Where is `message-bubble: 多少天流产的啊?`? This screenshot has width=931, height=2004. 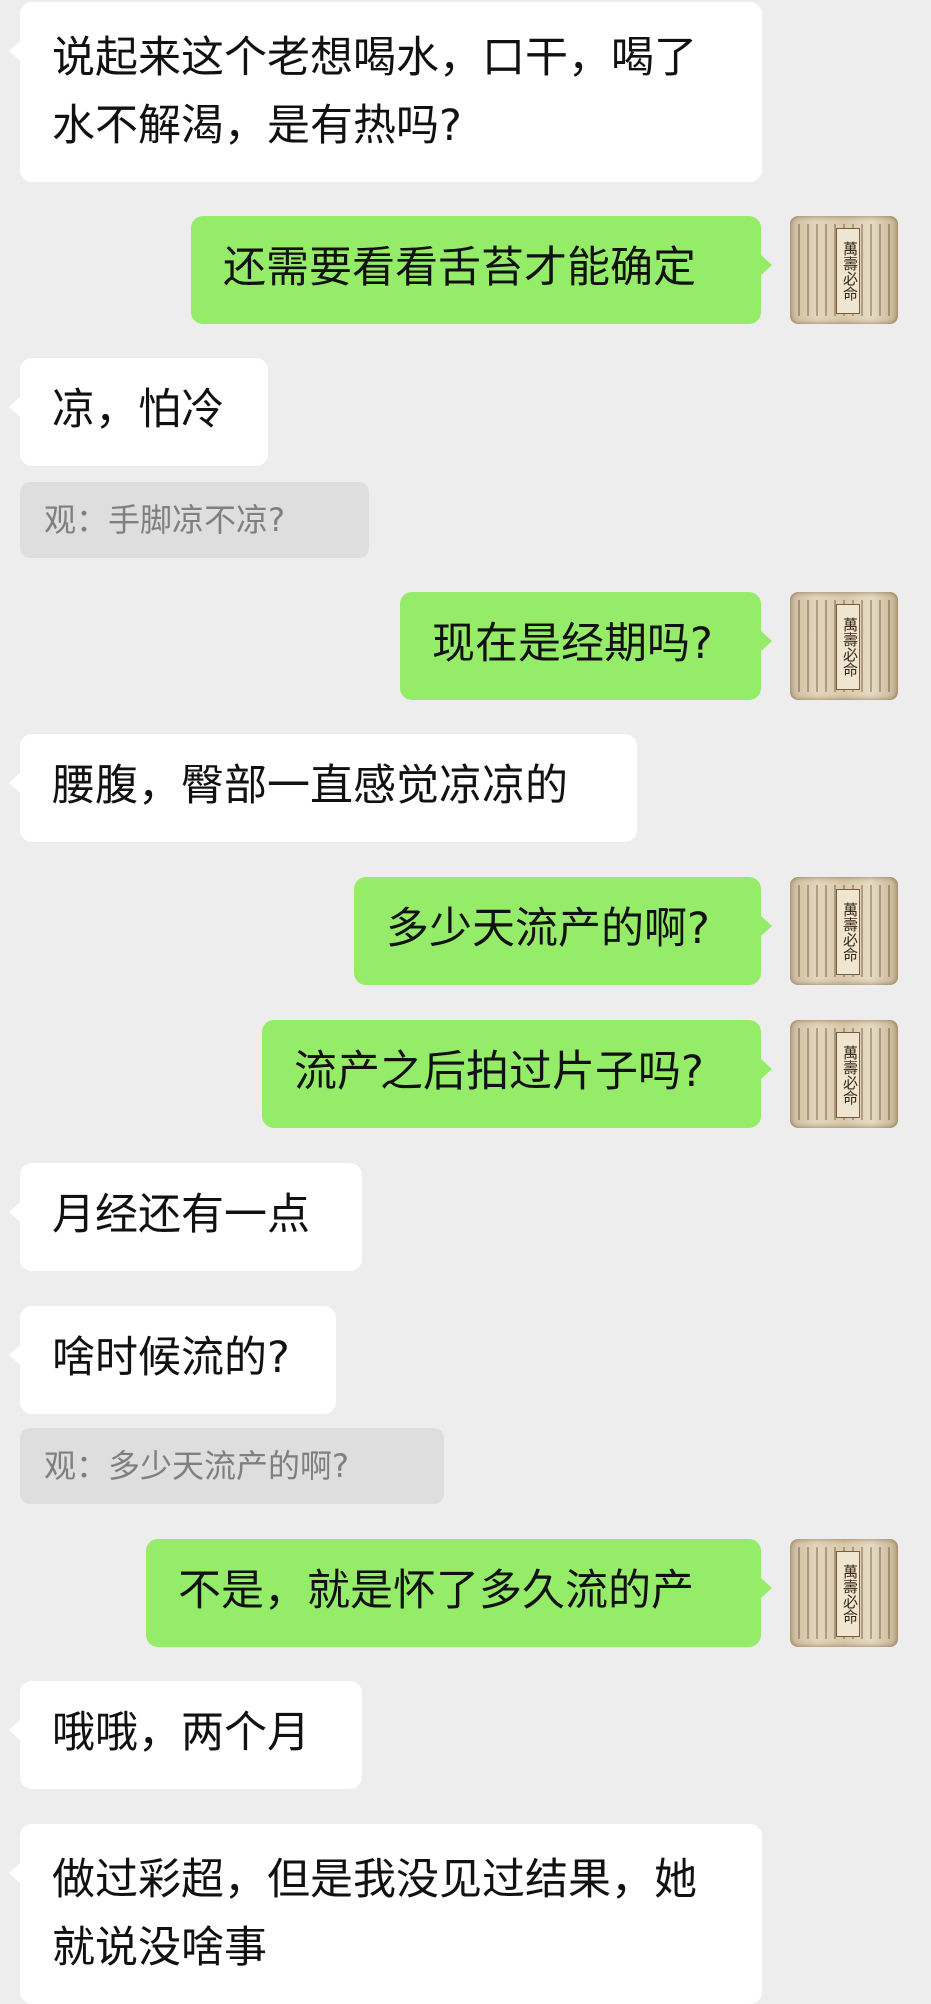
message-bubble: 多少天流产的啊? is located at coordinates (563, 931).